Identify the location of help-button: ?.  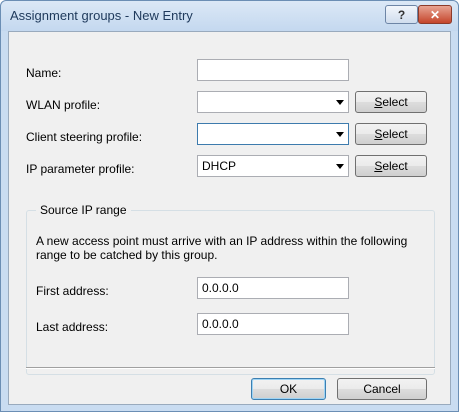
(401, 14).